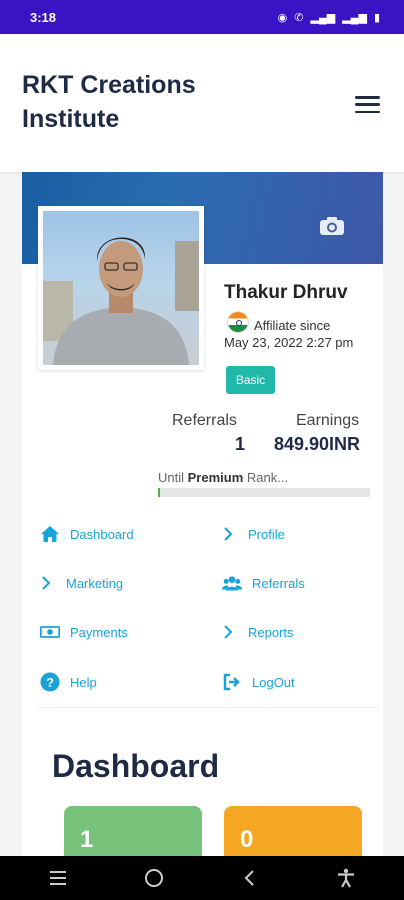 The image size is (404, 900). What do you see at coordinates (232, 583) in the screenshot?
I see `users-icon` at bounding box center [232, 583].